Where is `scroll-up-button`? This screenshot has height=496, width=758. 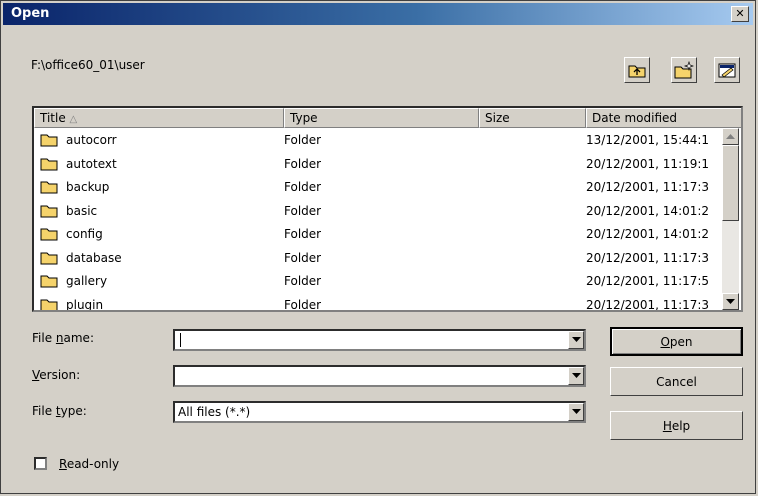
scroll-up-button is located at coordinates (730, 136).